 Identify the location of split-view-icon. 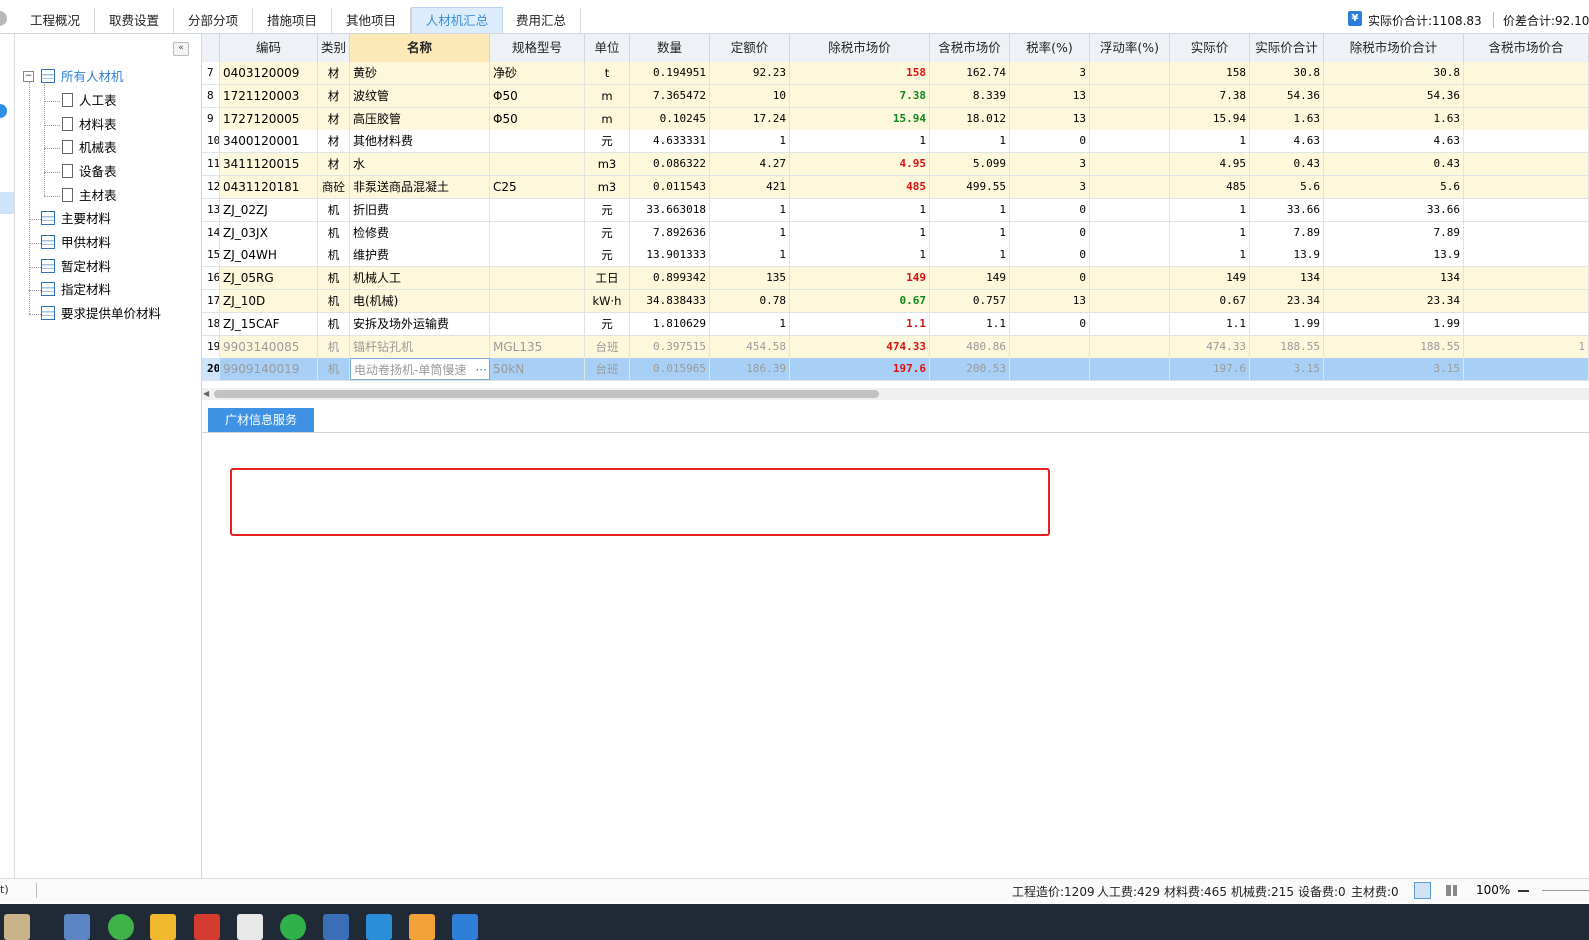
(1451, 890).